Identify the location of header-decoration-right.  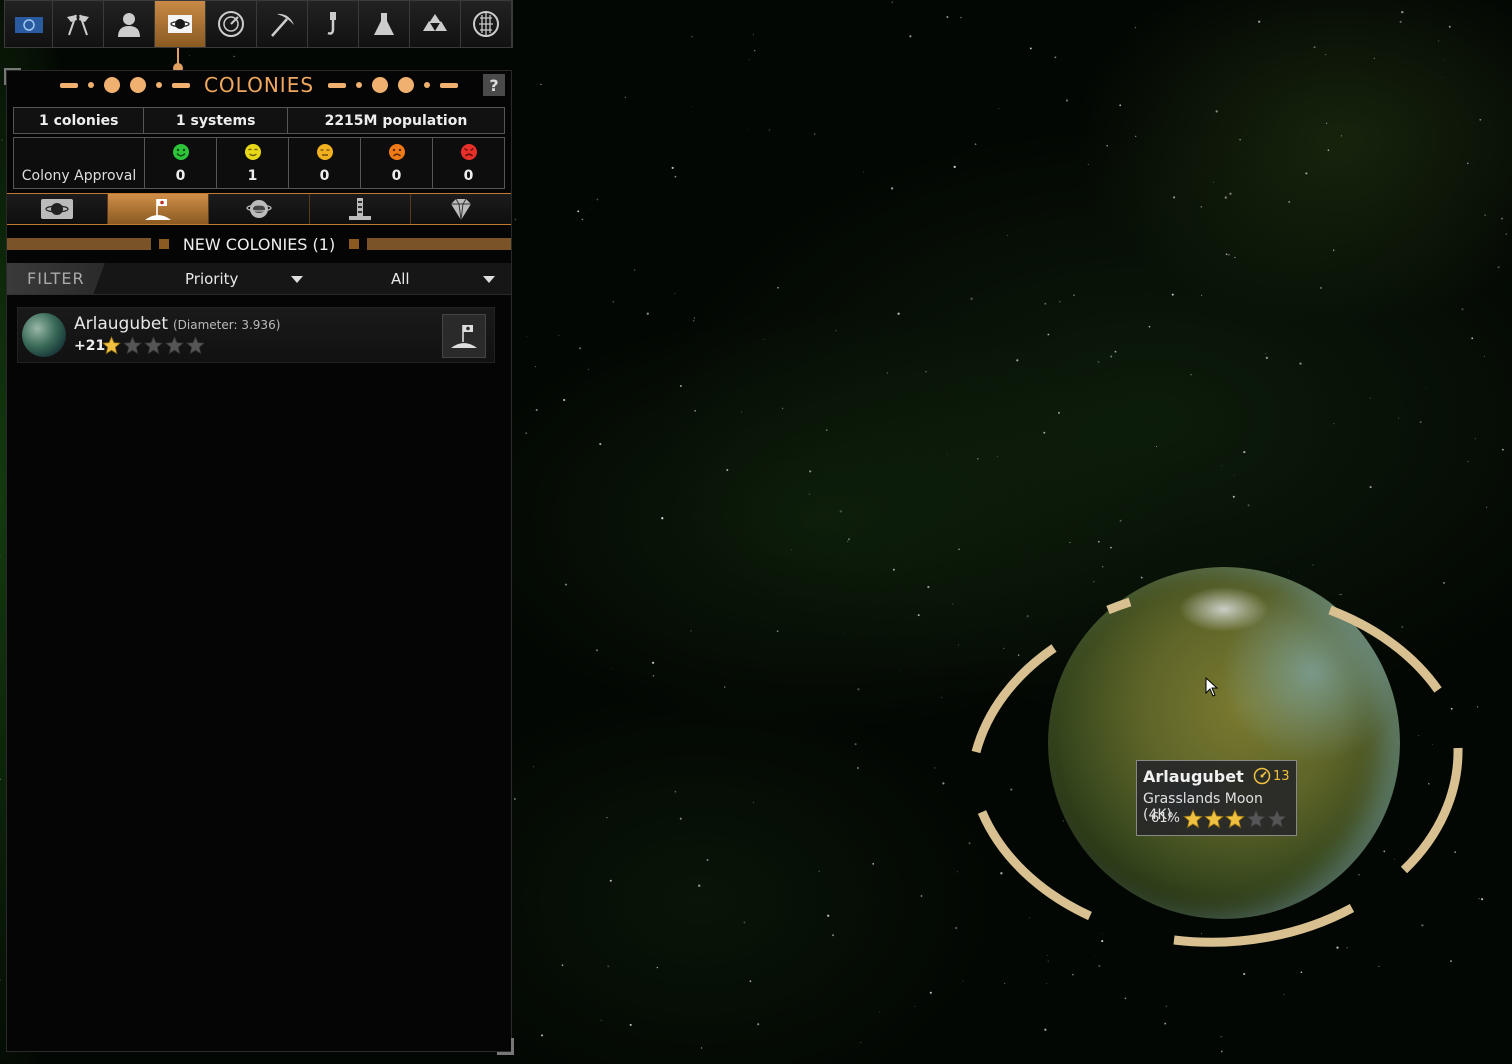
(393, 85).